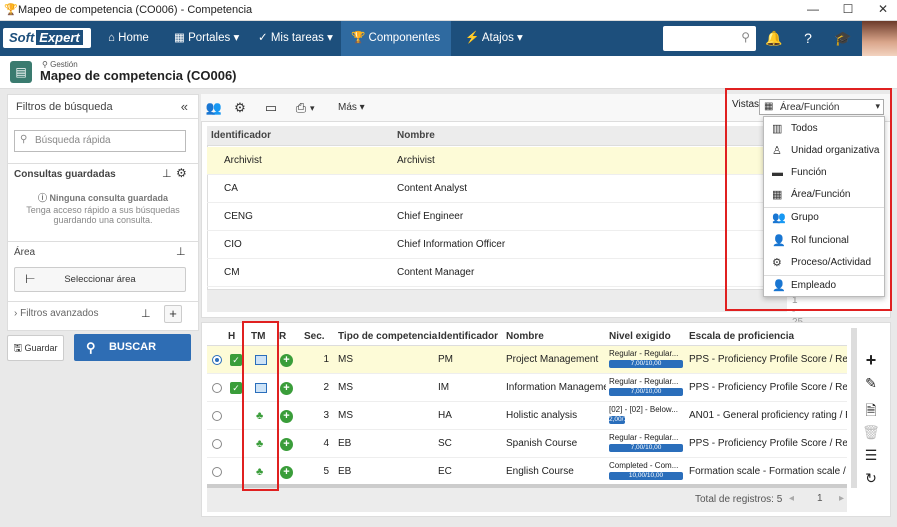 The width and height of the screenshot is (897, 527). Describe the element at coordinates (820, 498) in the screenshot. I see `page-number: 1` at that location.